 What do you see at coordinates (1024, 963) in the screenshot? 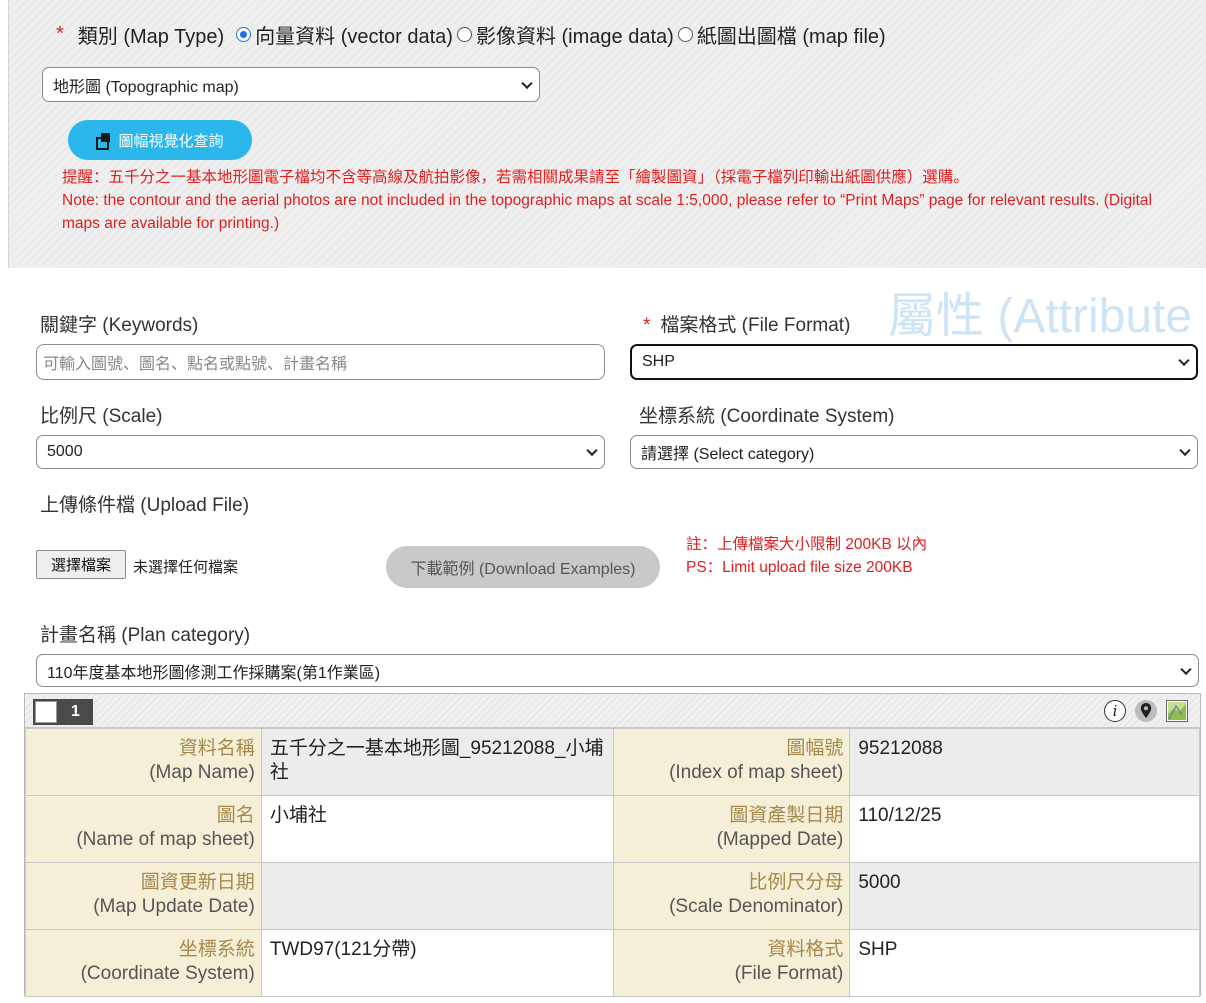
I see `table-value: SHP` at bounding box center [1024, 963].